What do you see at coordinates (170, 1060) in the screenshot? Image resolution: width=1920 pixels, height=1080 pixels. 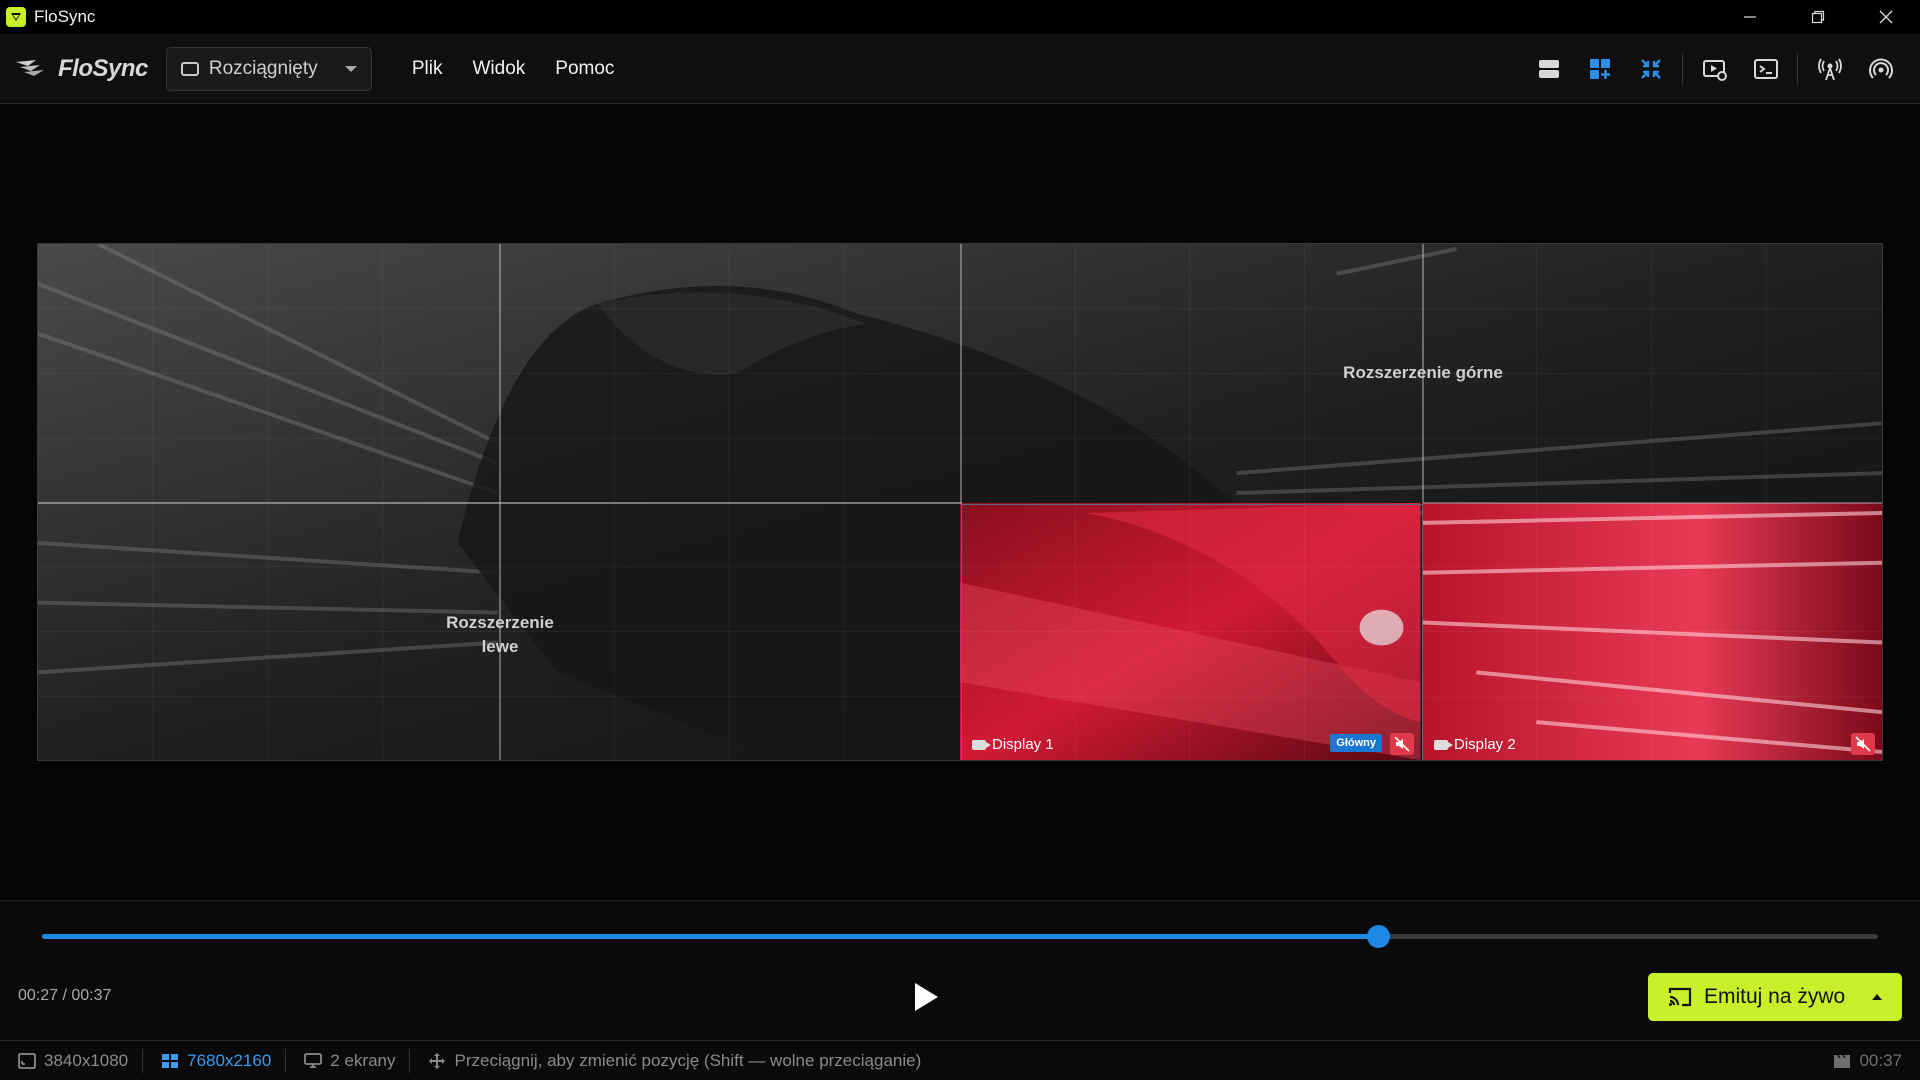 I see `grid-icon` at bounding box center [170, 1060].